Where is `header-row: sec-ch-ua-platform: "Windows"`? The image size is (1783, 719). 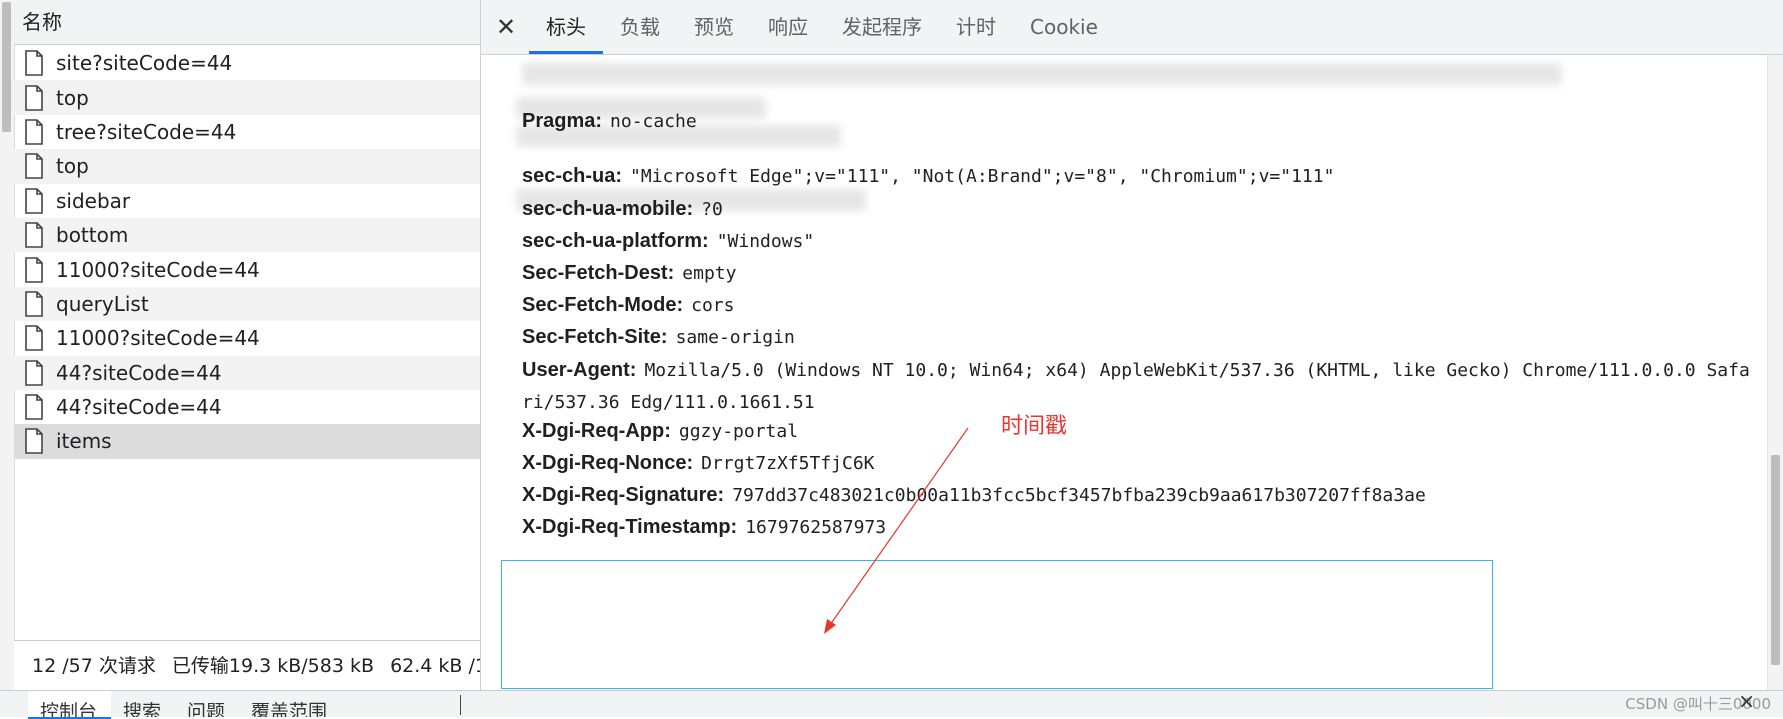 header-row: sec-ch-ua-platform: "Windows" is located at coordinates (668, 241).